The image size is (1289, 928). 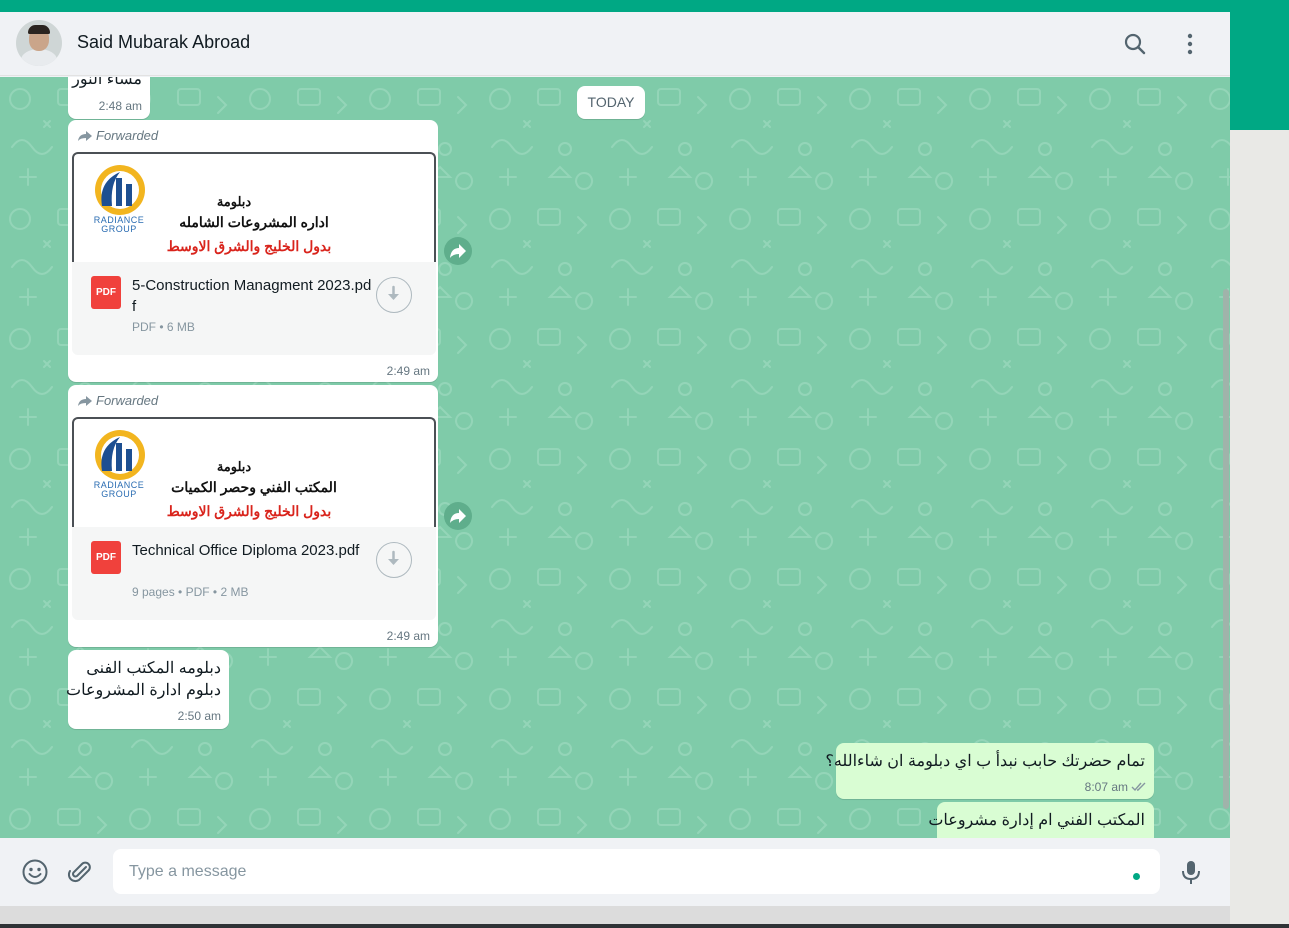 What do you see at coordinates (109, 98) in the screenshot?
I see `message-bubble: مساء النور 2:48 am` at bounding box center [109, 98].